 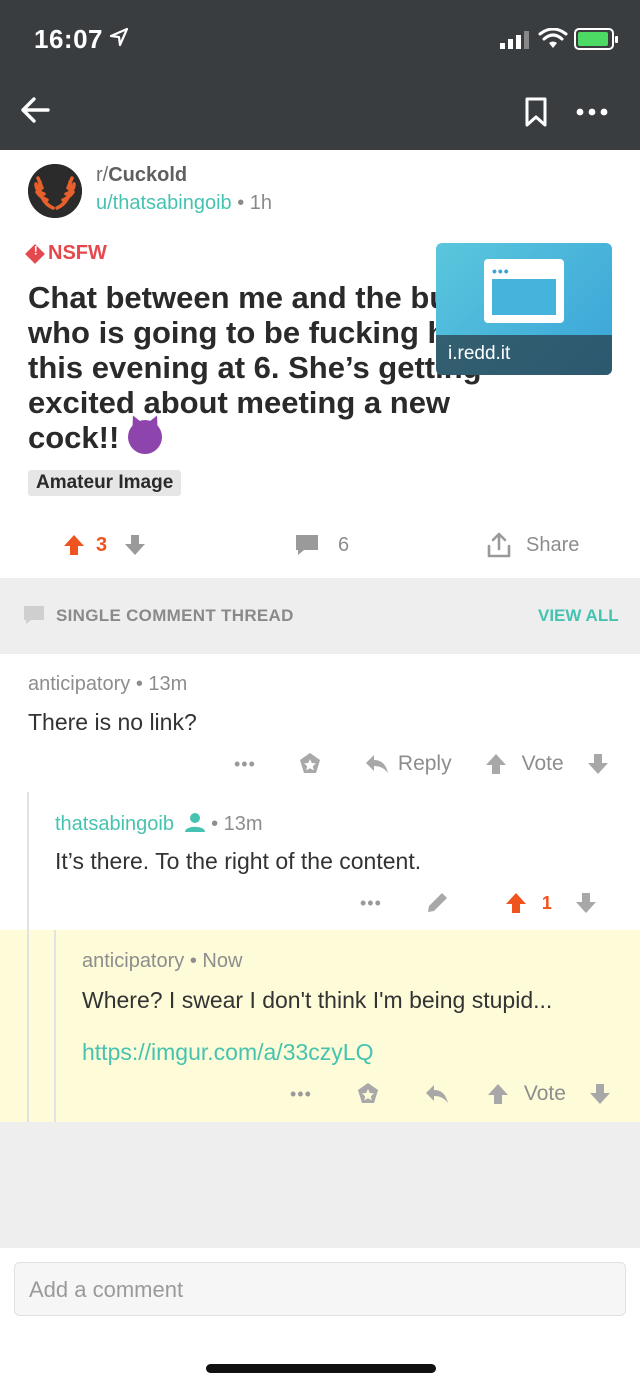 I want to click on battery-icon, so click(x=596, y=39).